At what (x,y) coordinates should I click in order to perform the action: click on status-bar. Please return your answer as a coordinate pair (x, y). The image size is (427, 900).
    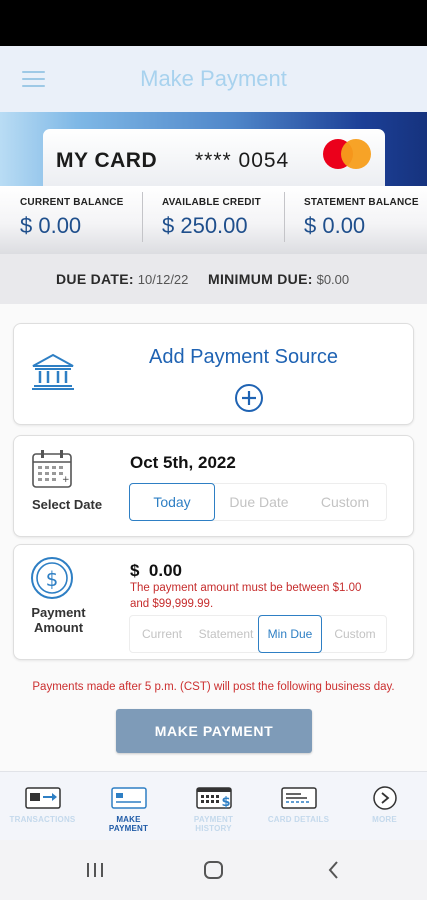
    Looking at the image, I should click on (213, 23).